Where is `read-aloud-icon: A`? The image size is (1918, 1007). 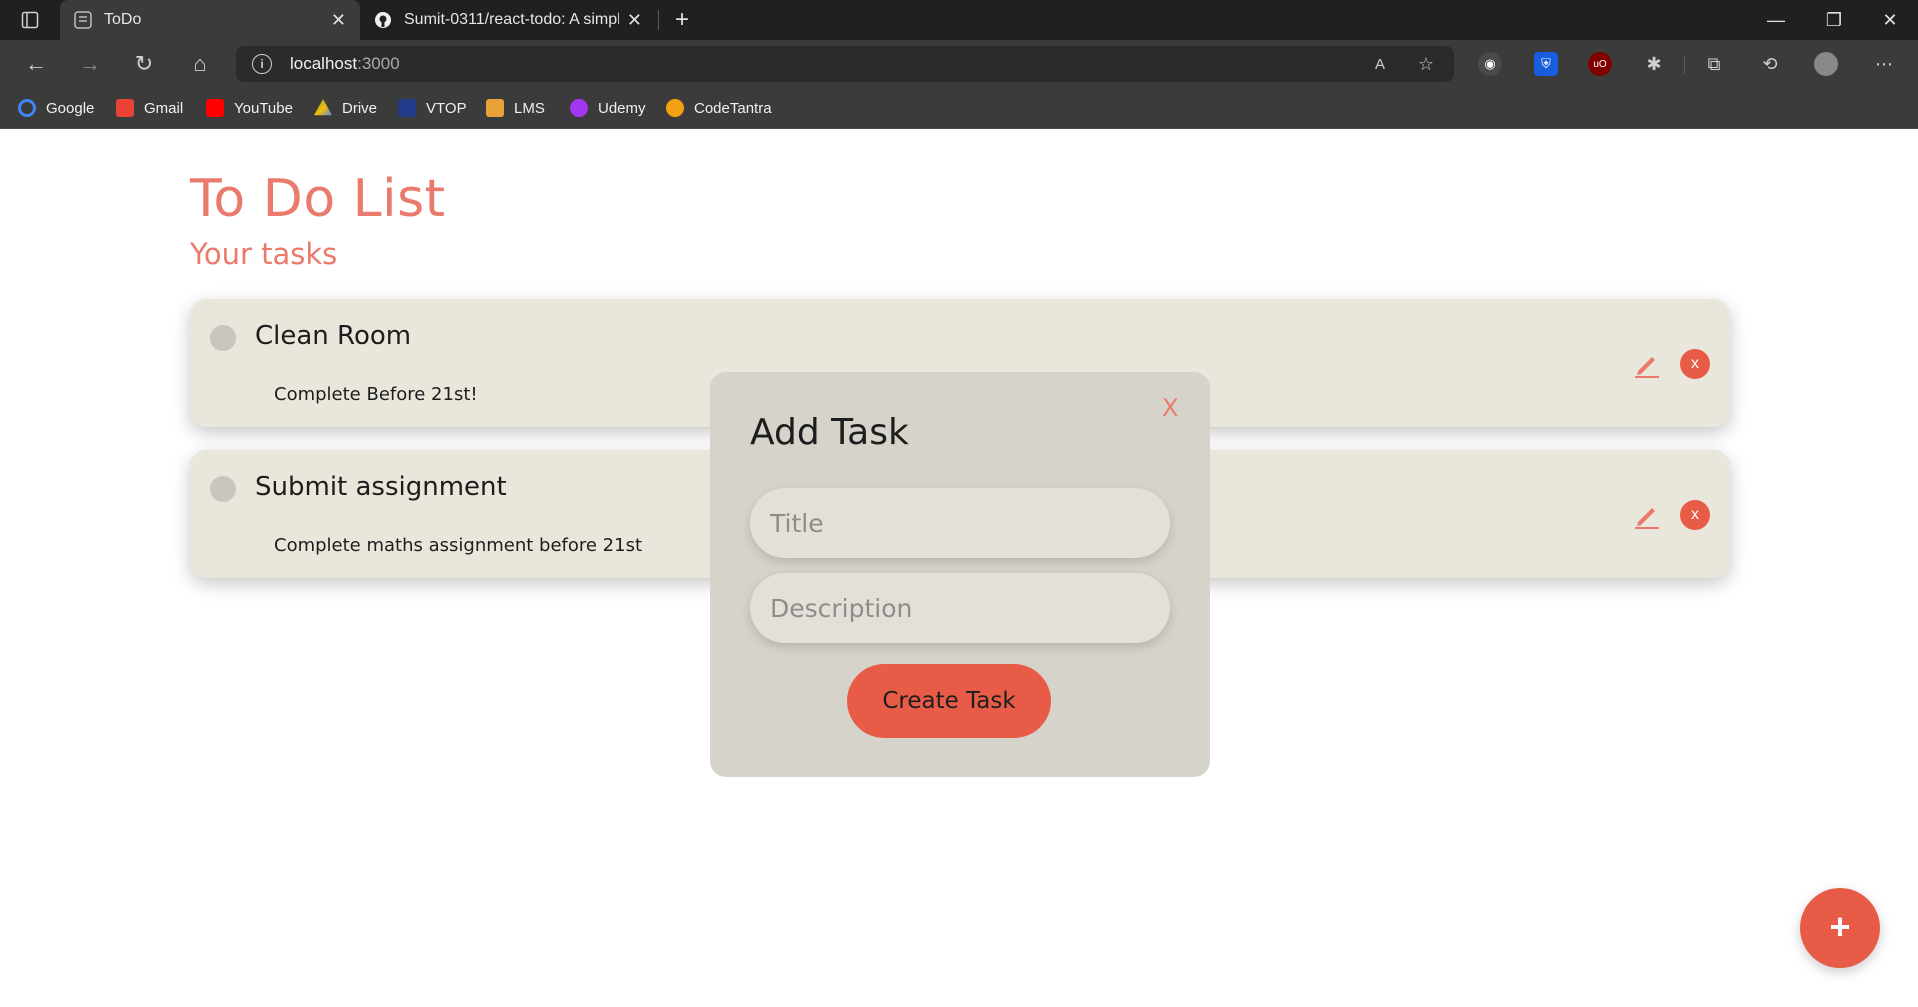 read-aloud-icon: A is located at coordinates (1380, 64).